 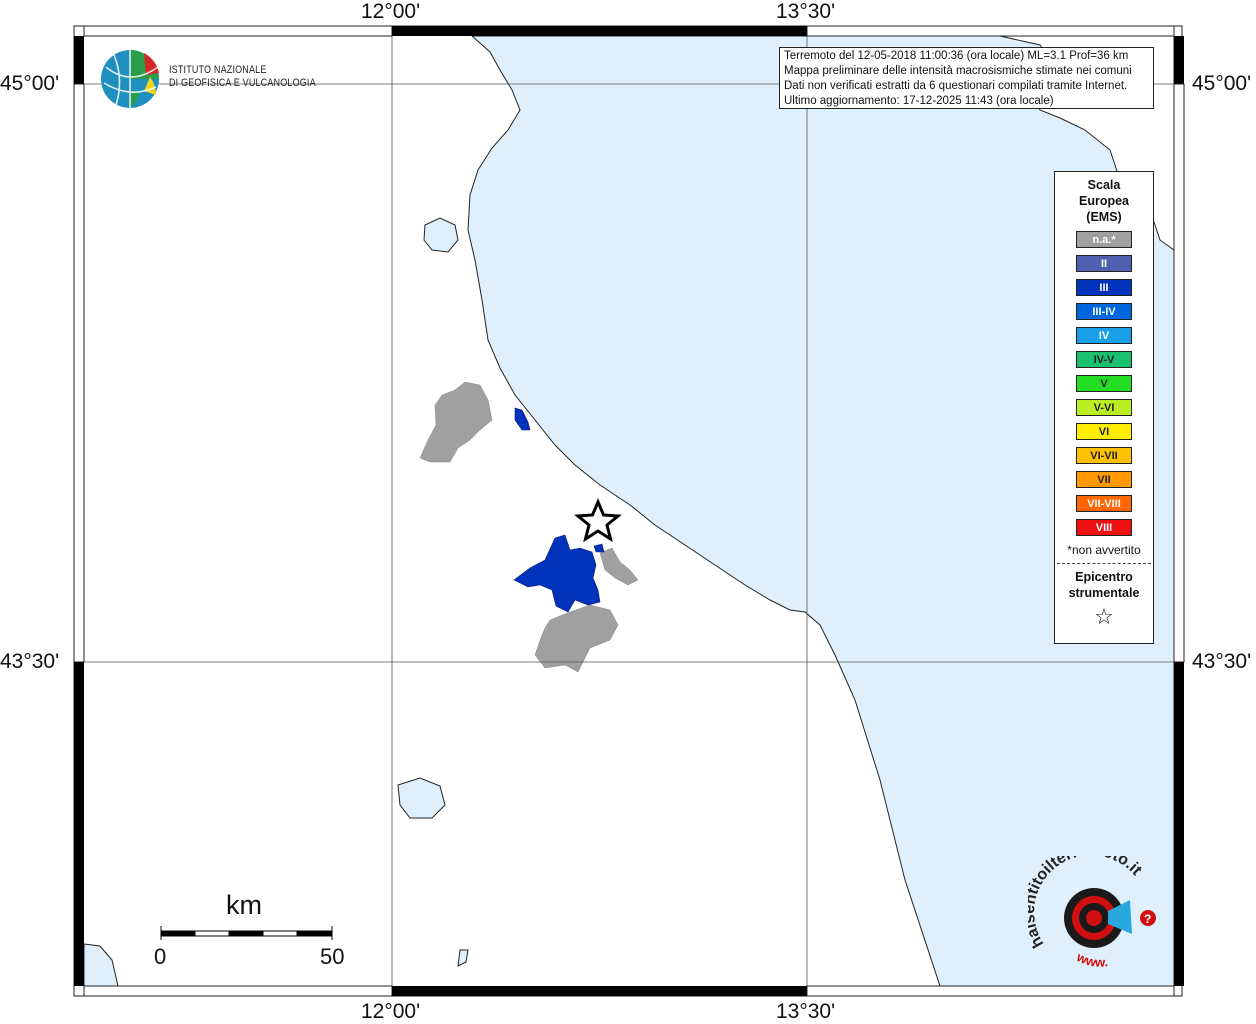 What do you see at coordinates (1104, 359) in the screenshot?
I see `legend-swatch: IV-V` at bounding box center [1104, 359].